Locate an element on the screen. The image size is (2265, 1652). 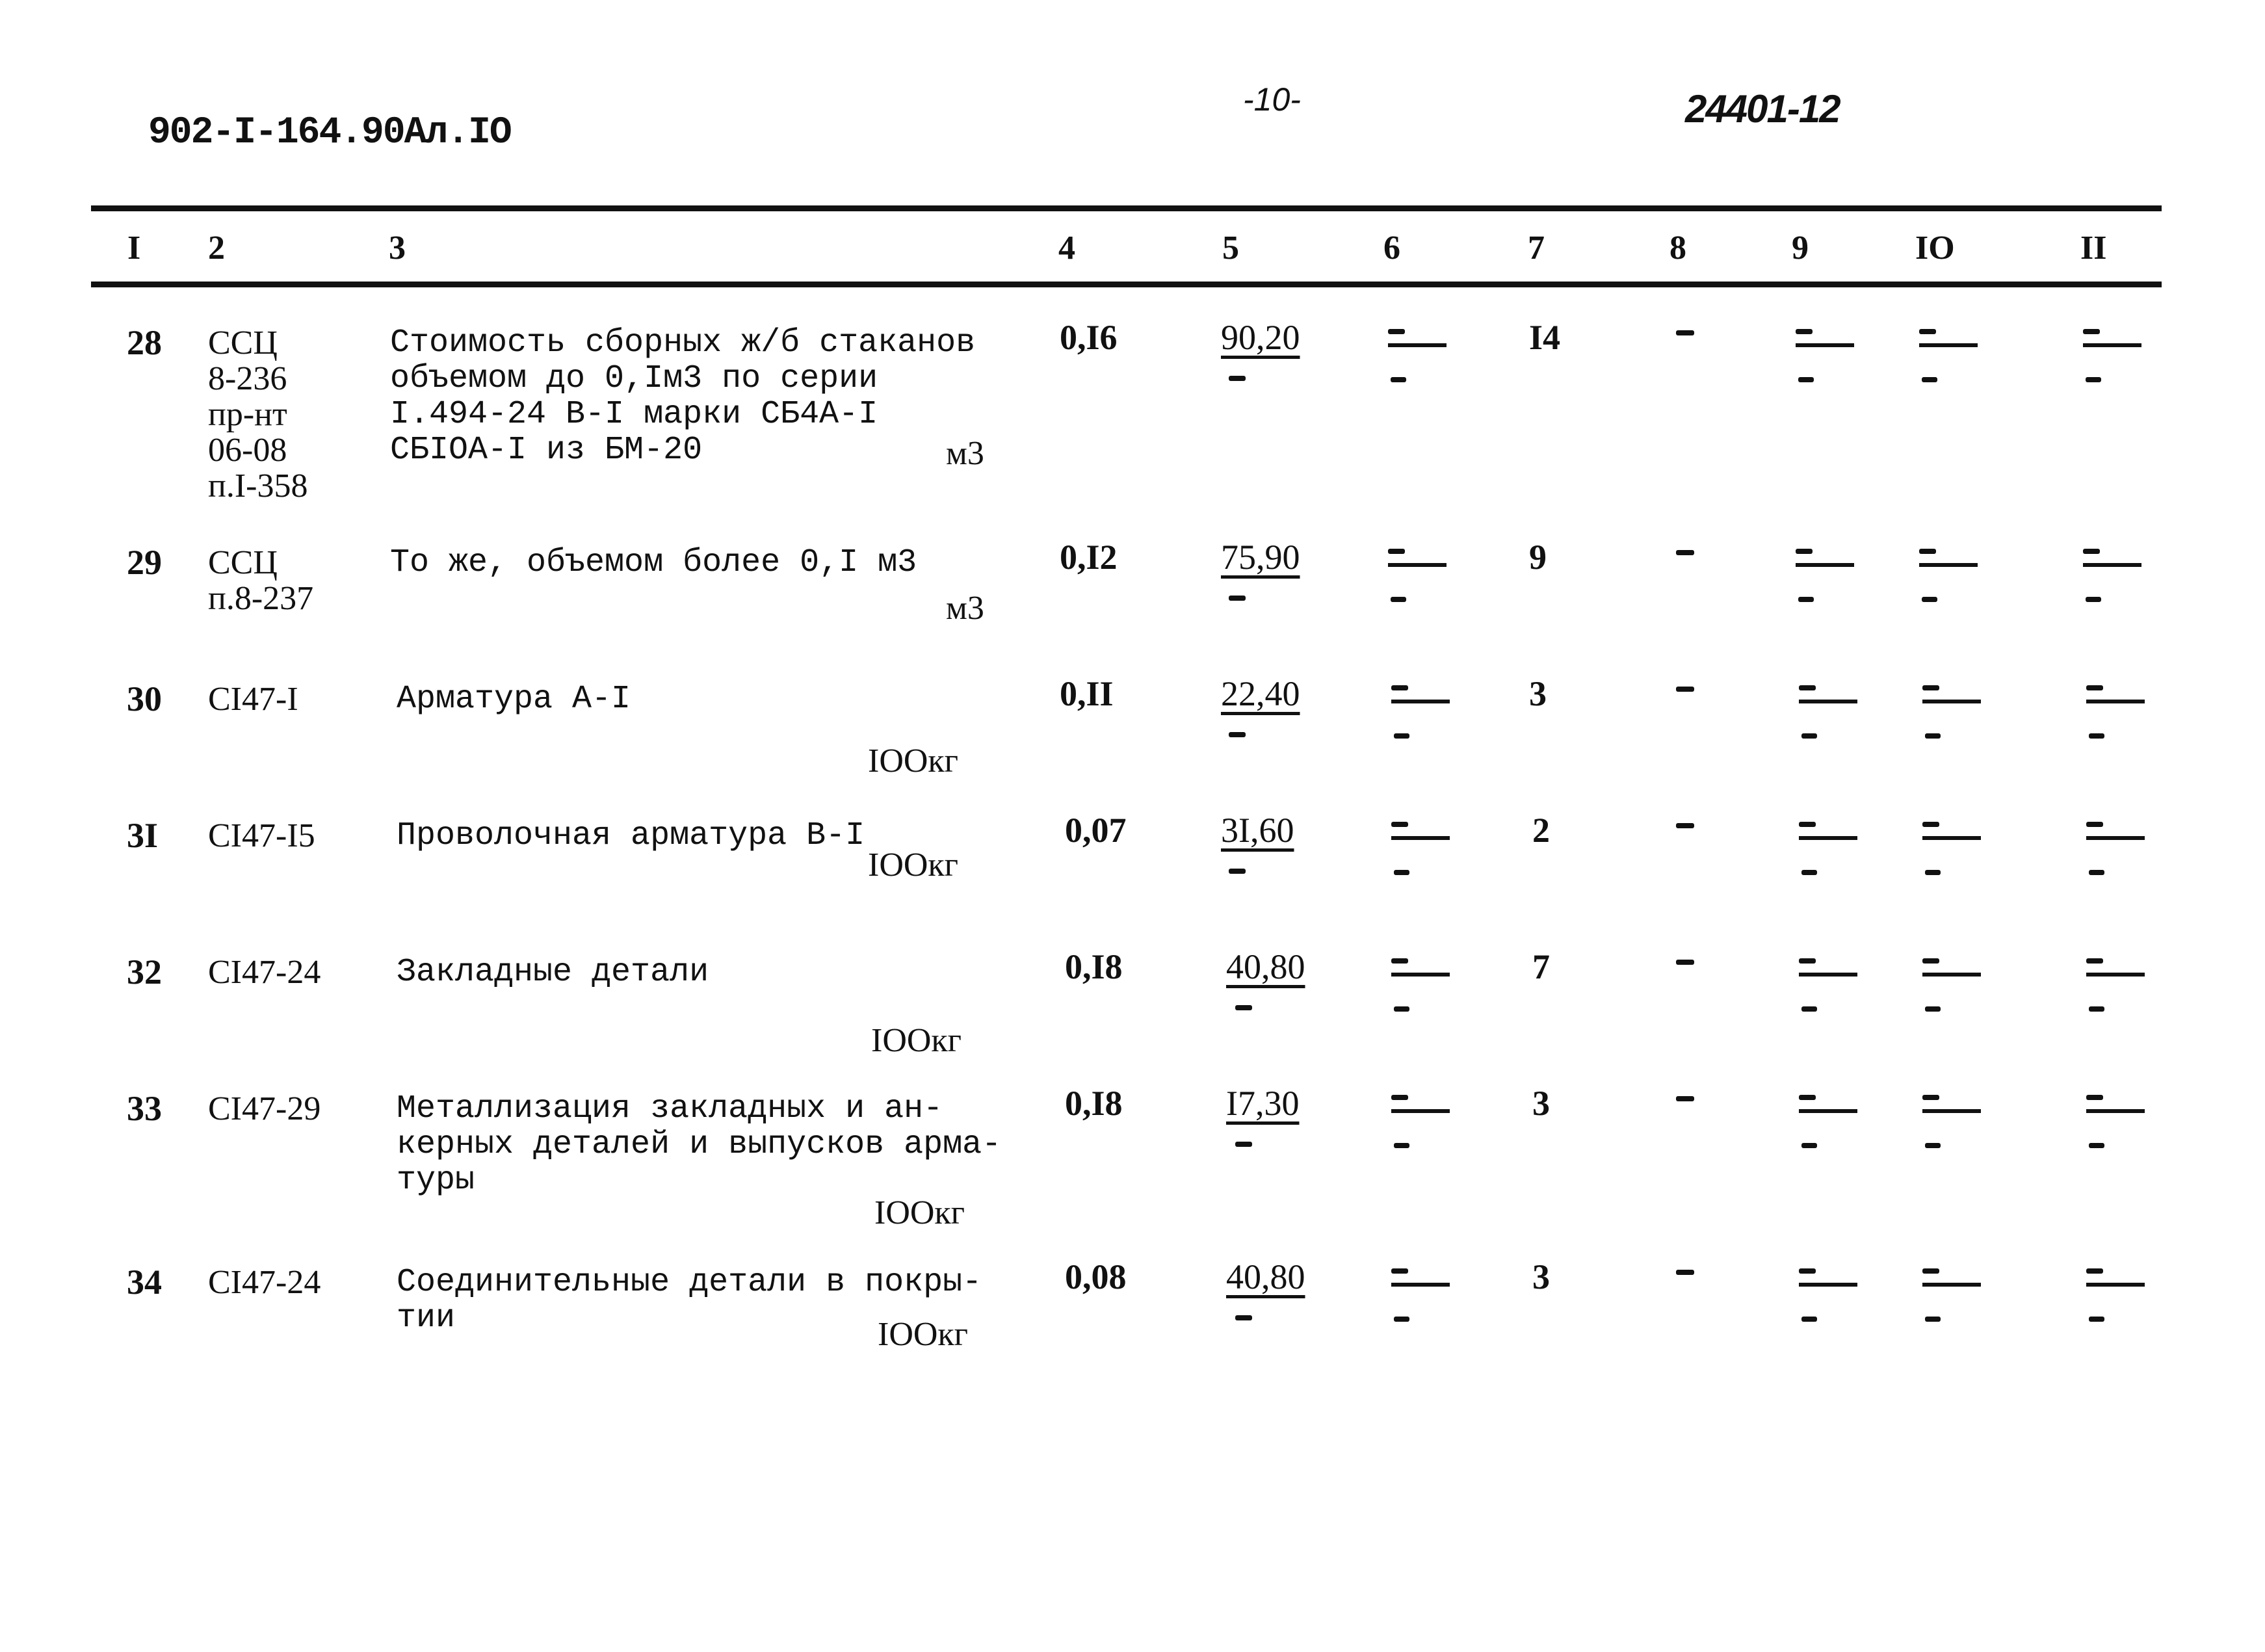
row-number: 29 is located at coordinates (145, 562).